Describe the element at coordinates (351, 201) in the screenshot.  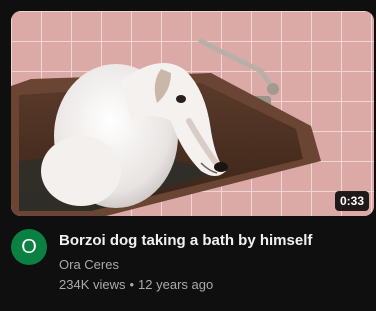
I see `duration-badge: 0:33` at that location.